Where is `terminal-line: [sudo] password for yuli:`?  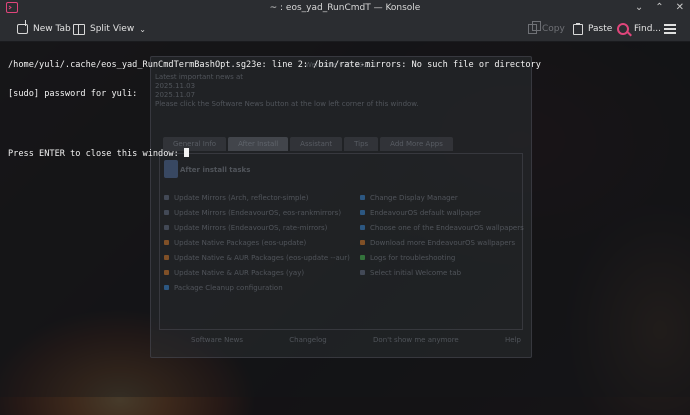
terminal-line: [sudo] password for yuli: is located at coordinates (73, 93).